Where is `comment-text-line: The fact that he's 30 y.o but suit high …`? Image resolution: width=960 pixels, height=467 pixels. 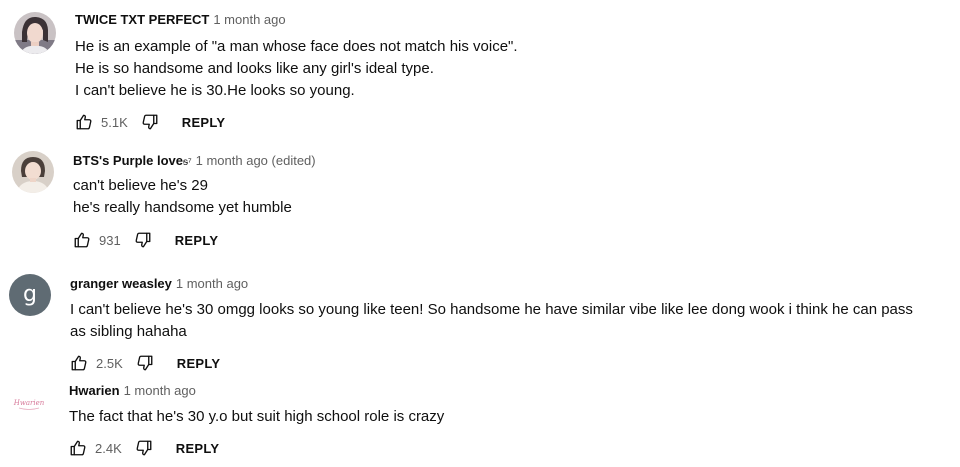 comment-text-line: The fact that he's 30 y.o but suit high … is located at coordinates (257, 416).